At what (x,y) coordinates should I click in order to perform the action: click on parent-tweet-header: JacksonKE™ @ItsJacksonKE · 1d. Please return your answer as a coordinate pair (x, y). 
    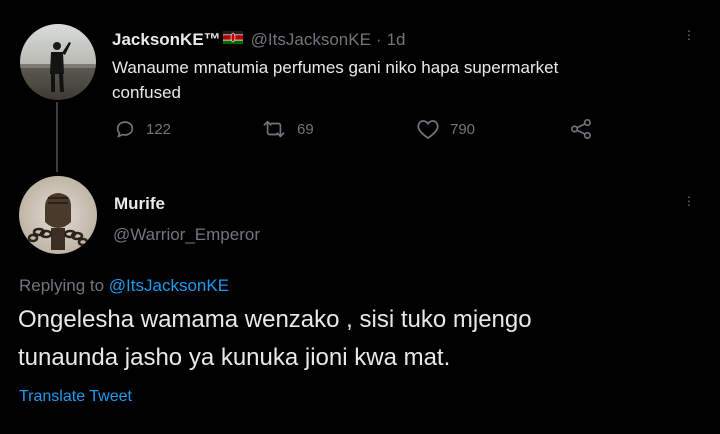
    Looking at the image, I should click on (259, 40).